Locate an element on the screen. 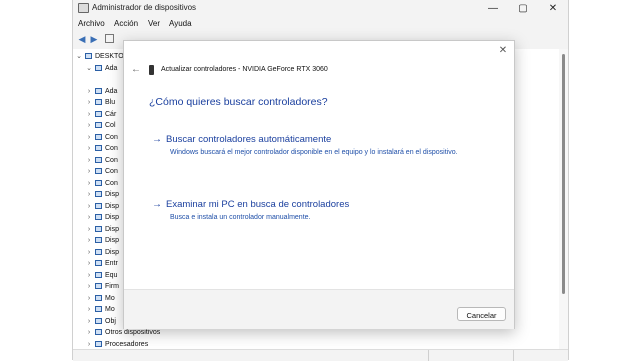 This screenshot has width=640, height=361. tree-item: › Equ is located at coordinates (101, 275).